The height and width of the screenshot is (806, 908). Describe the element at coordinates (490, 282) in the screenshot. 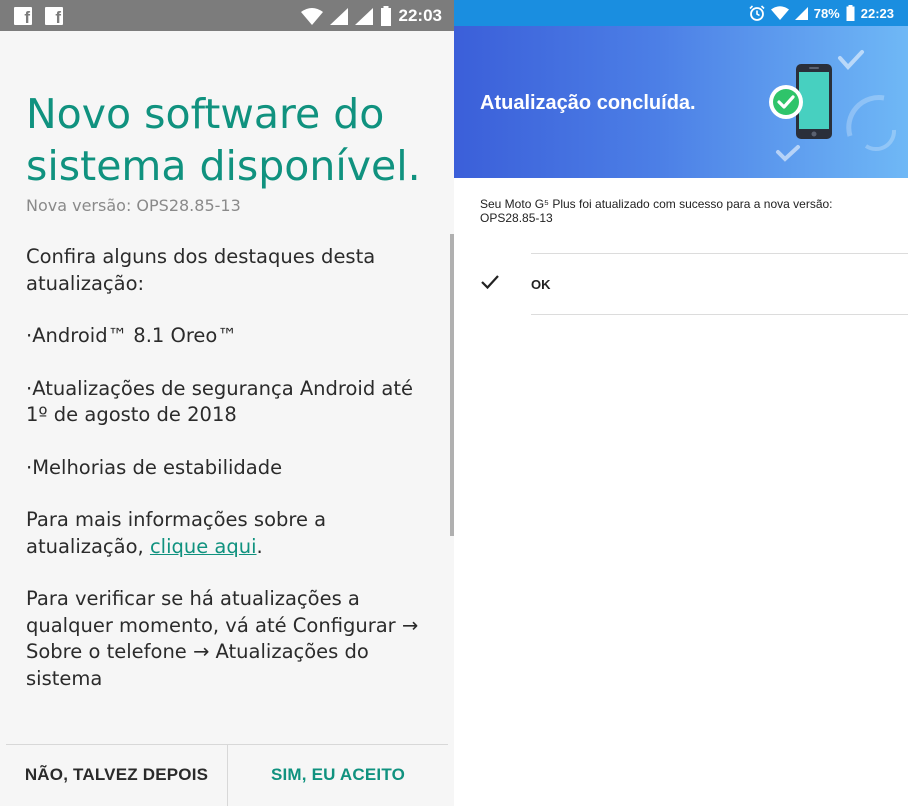

I see `checkmark-icon` at that location.